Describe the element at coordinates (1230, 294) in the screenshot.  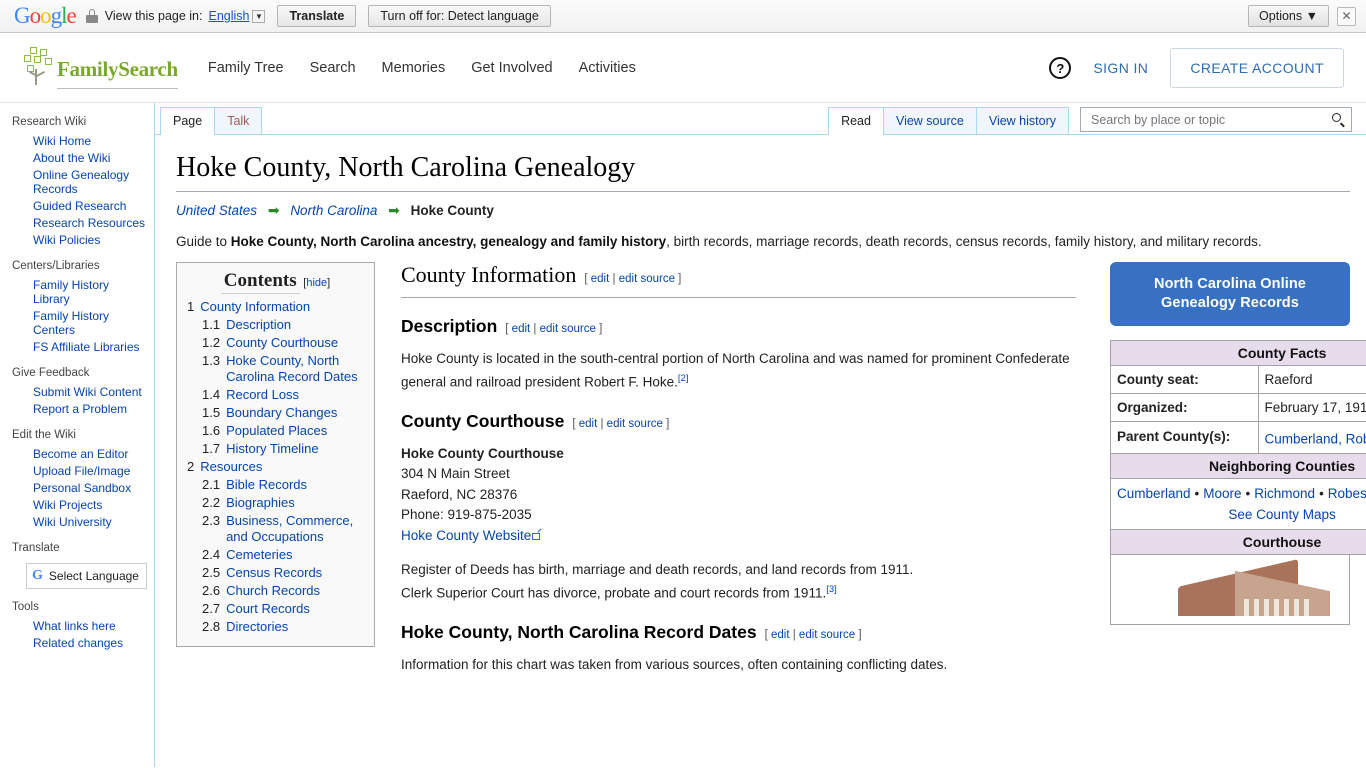
I see `online-genealogy-records-button: North Carolina Online Genealogy Records` at that location.